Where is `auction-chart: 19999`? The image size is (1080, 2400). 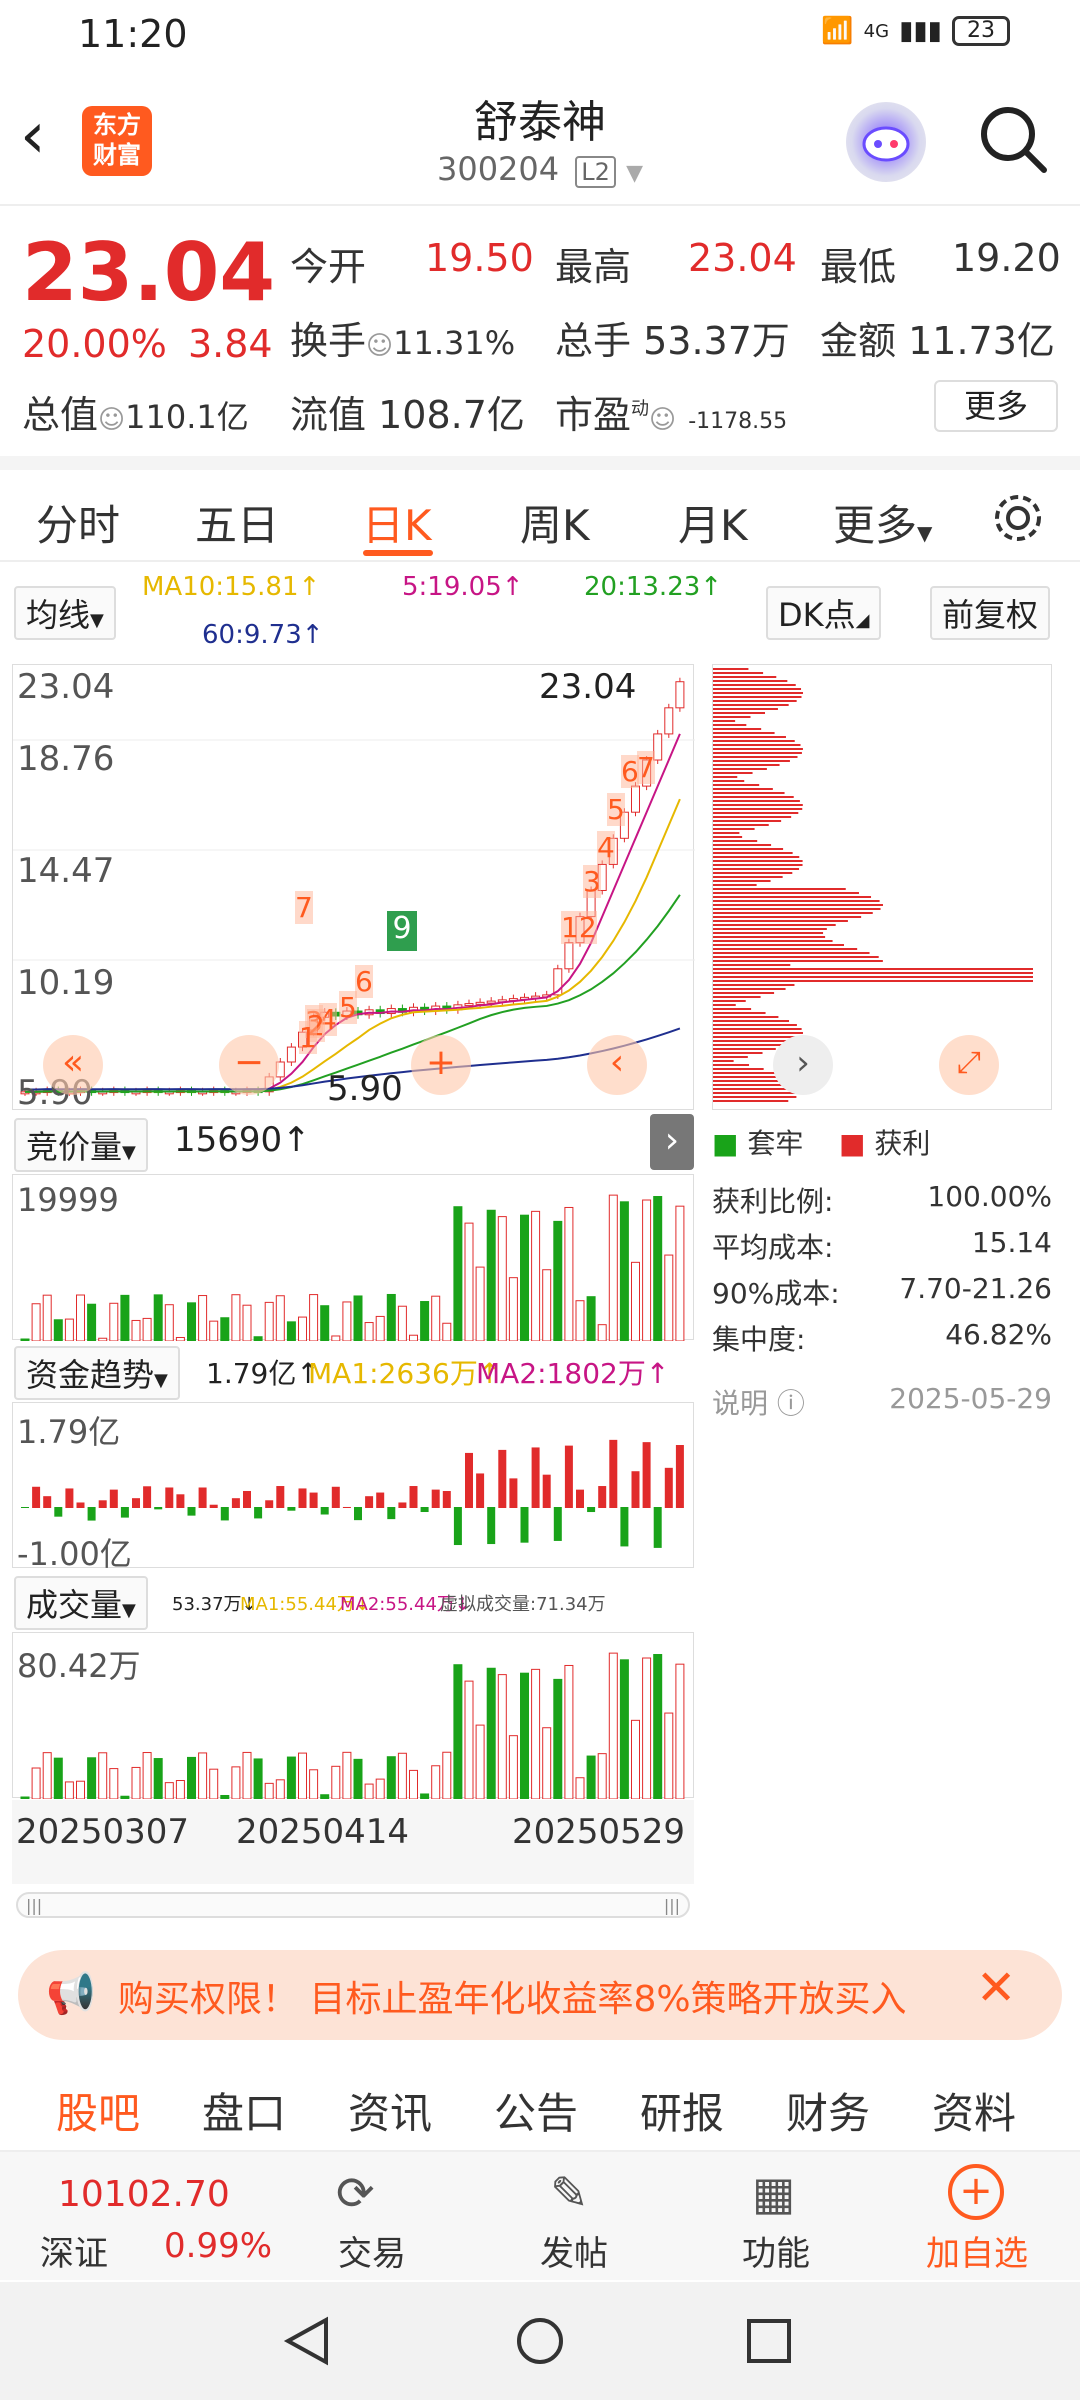 auction-chart: 19999 is located at coordinates (353, 1258).